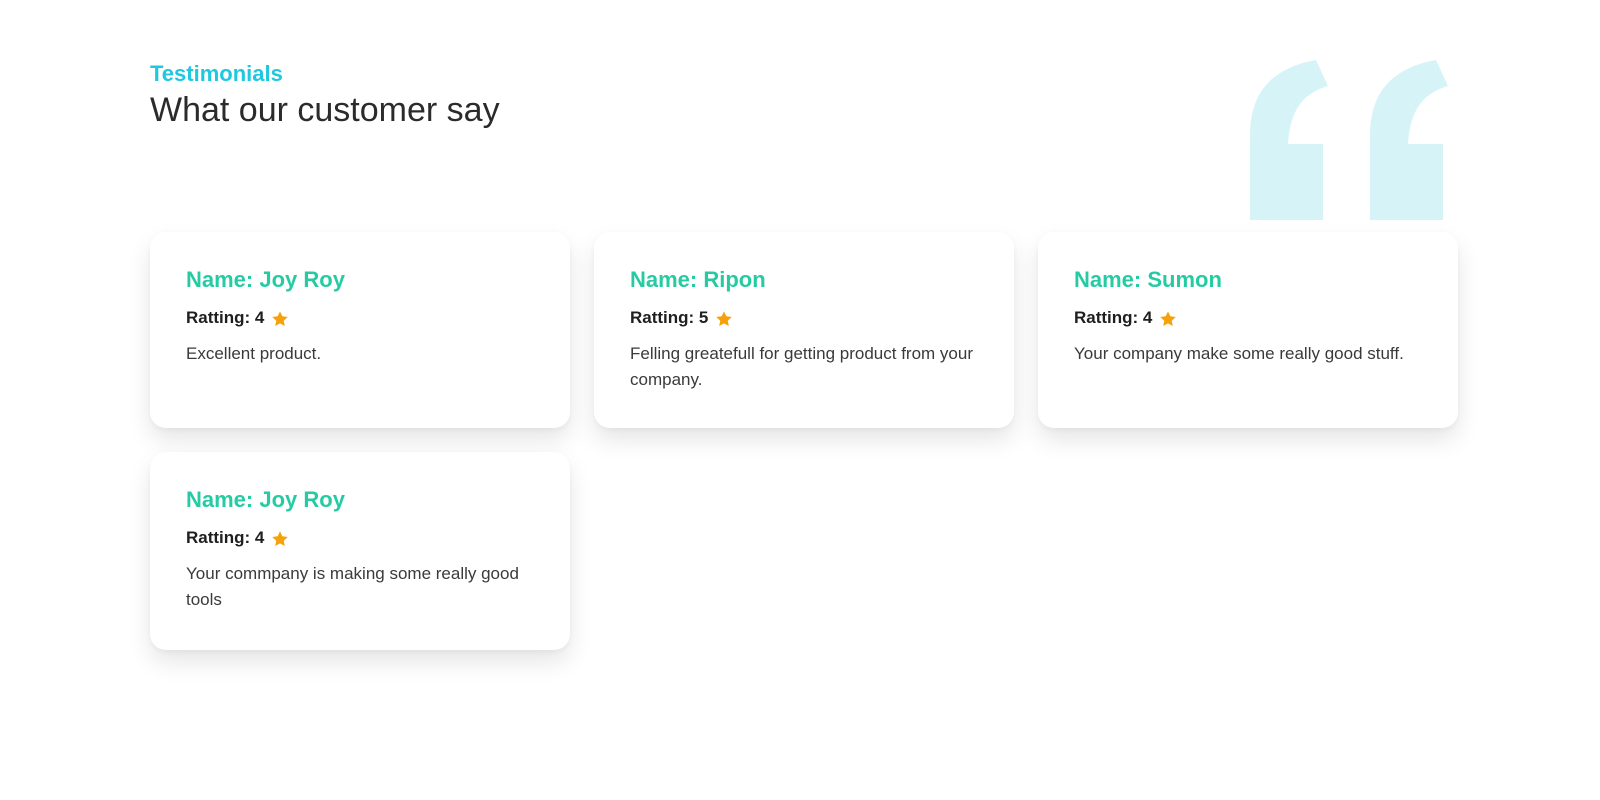 The height and width of the screenshot is (800, 1600). I want to click on quote-mark-icon, so click(1349, 140).